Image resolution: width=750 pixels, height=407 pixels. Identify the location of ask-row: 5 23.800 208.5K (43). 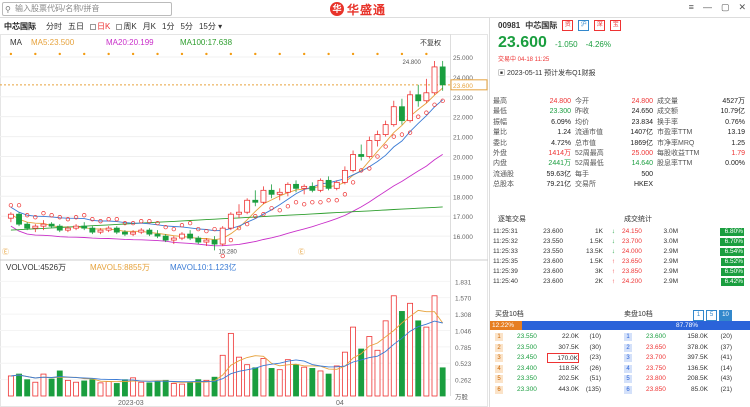
(686, 379).